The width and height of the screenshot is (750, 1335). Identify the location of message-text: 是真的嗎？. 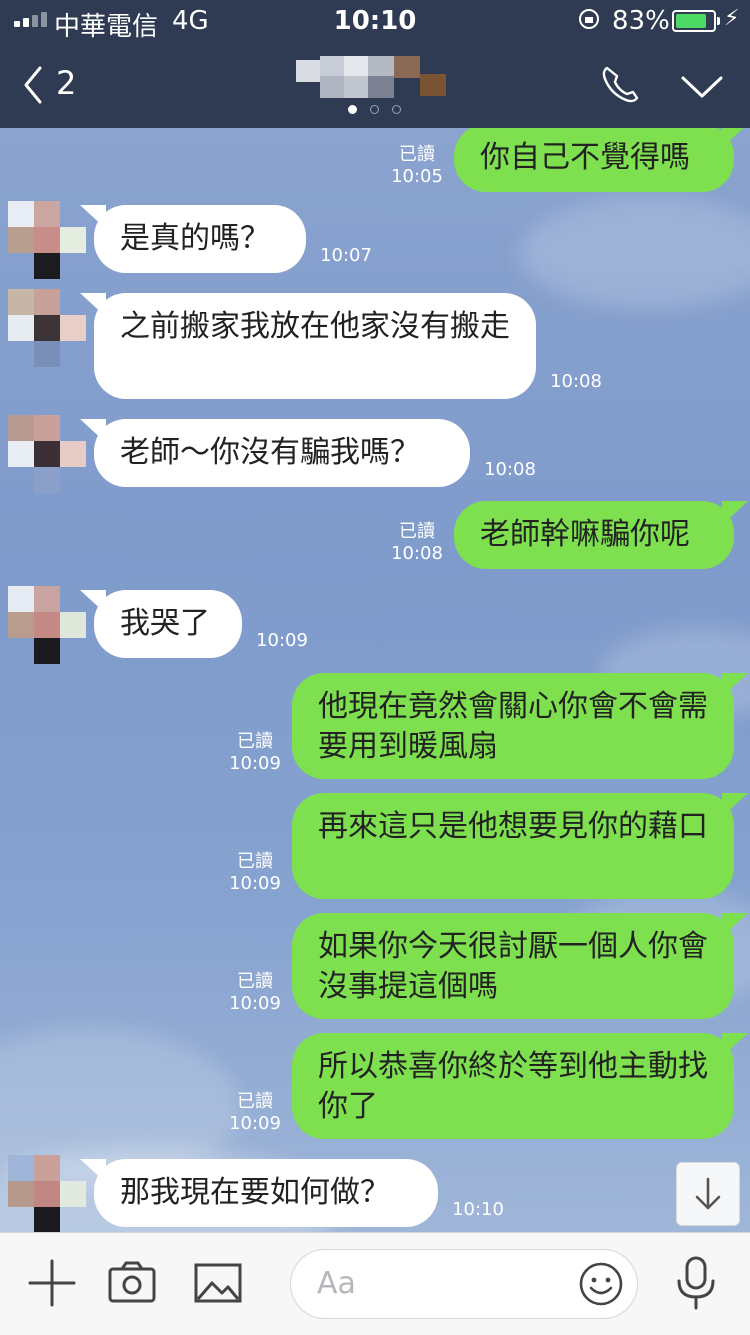
(195, 238).